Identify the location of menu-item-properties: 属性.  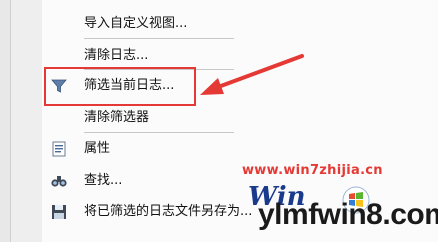
(222, 149).